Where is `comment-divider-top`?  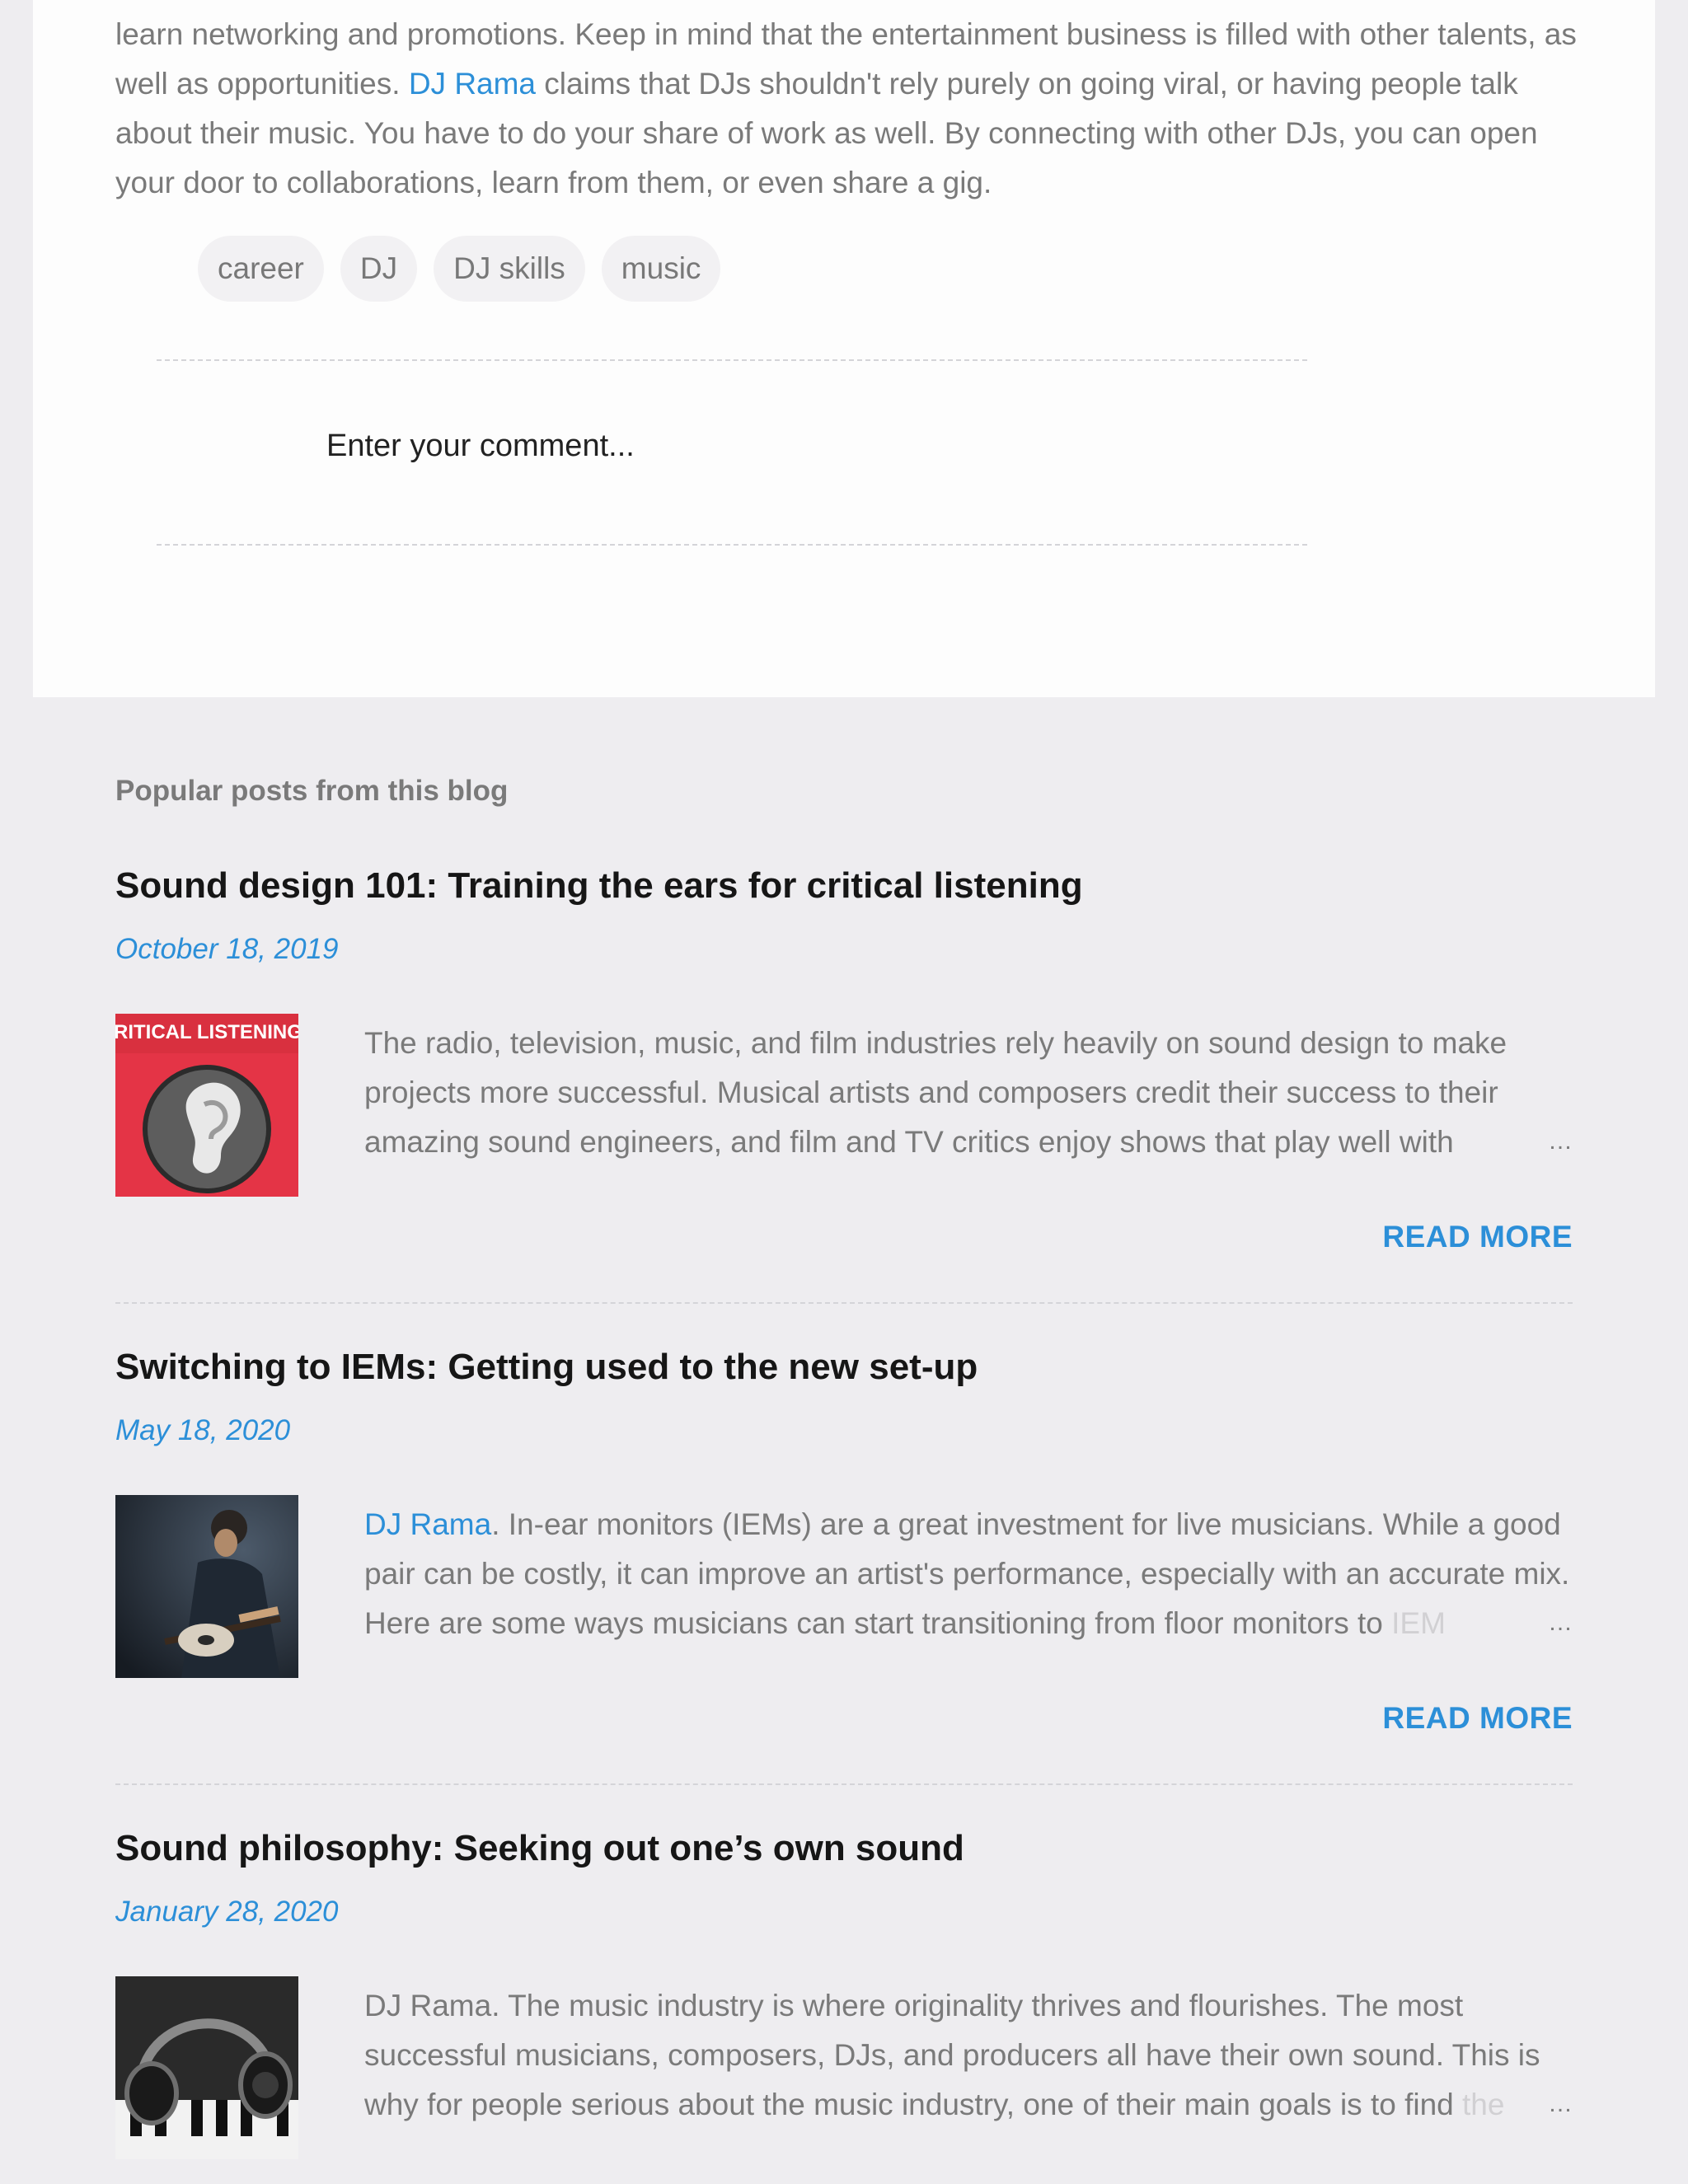
comment-divider-top is located at coordinates (732, 360).